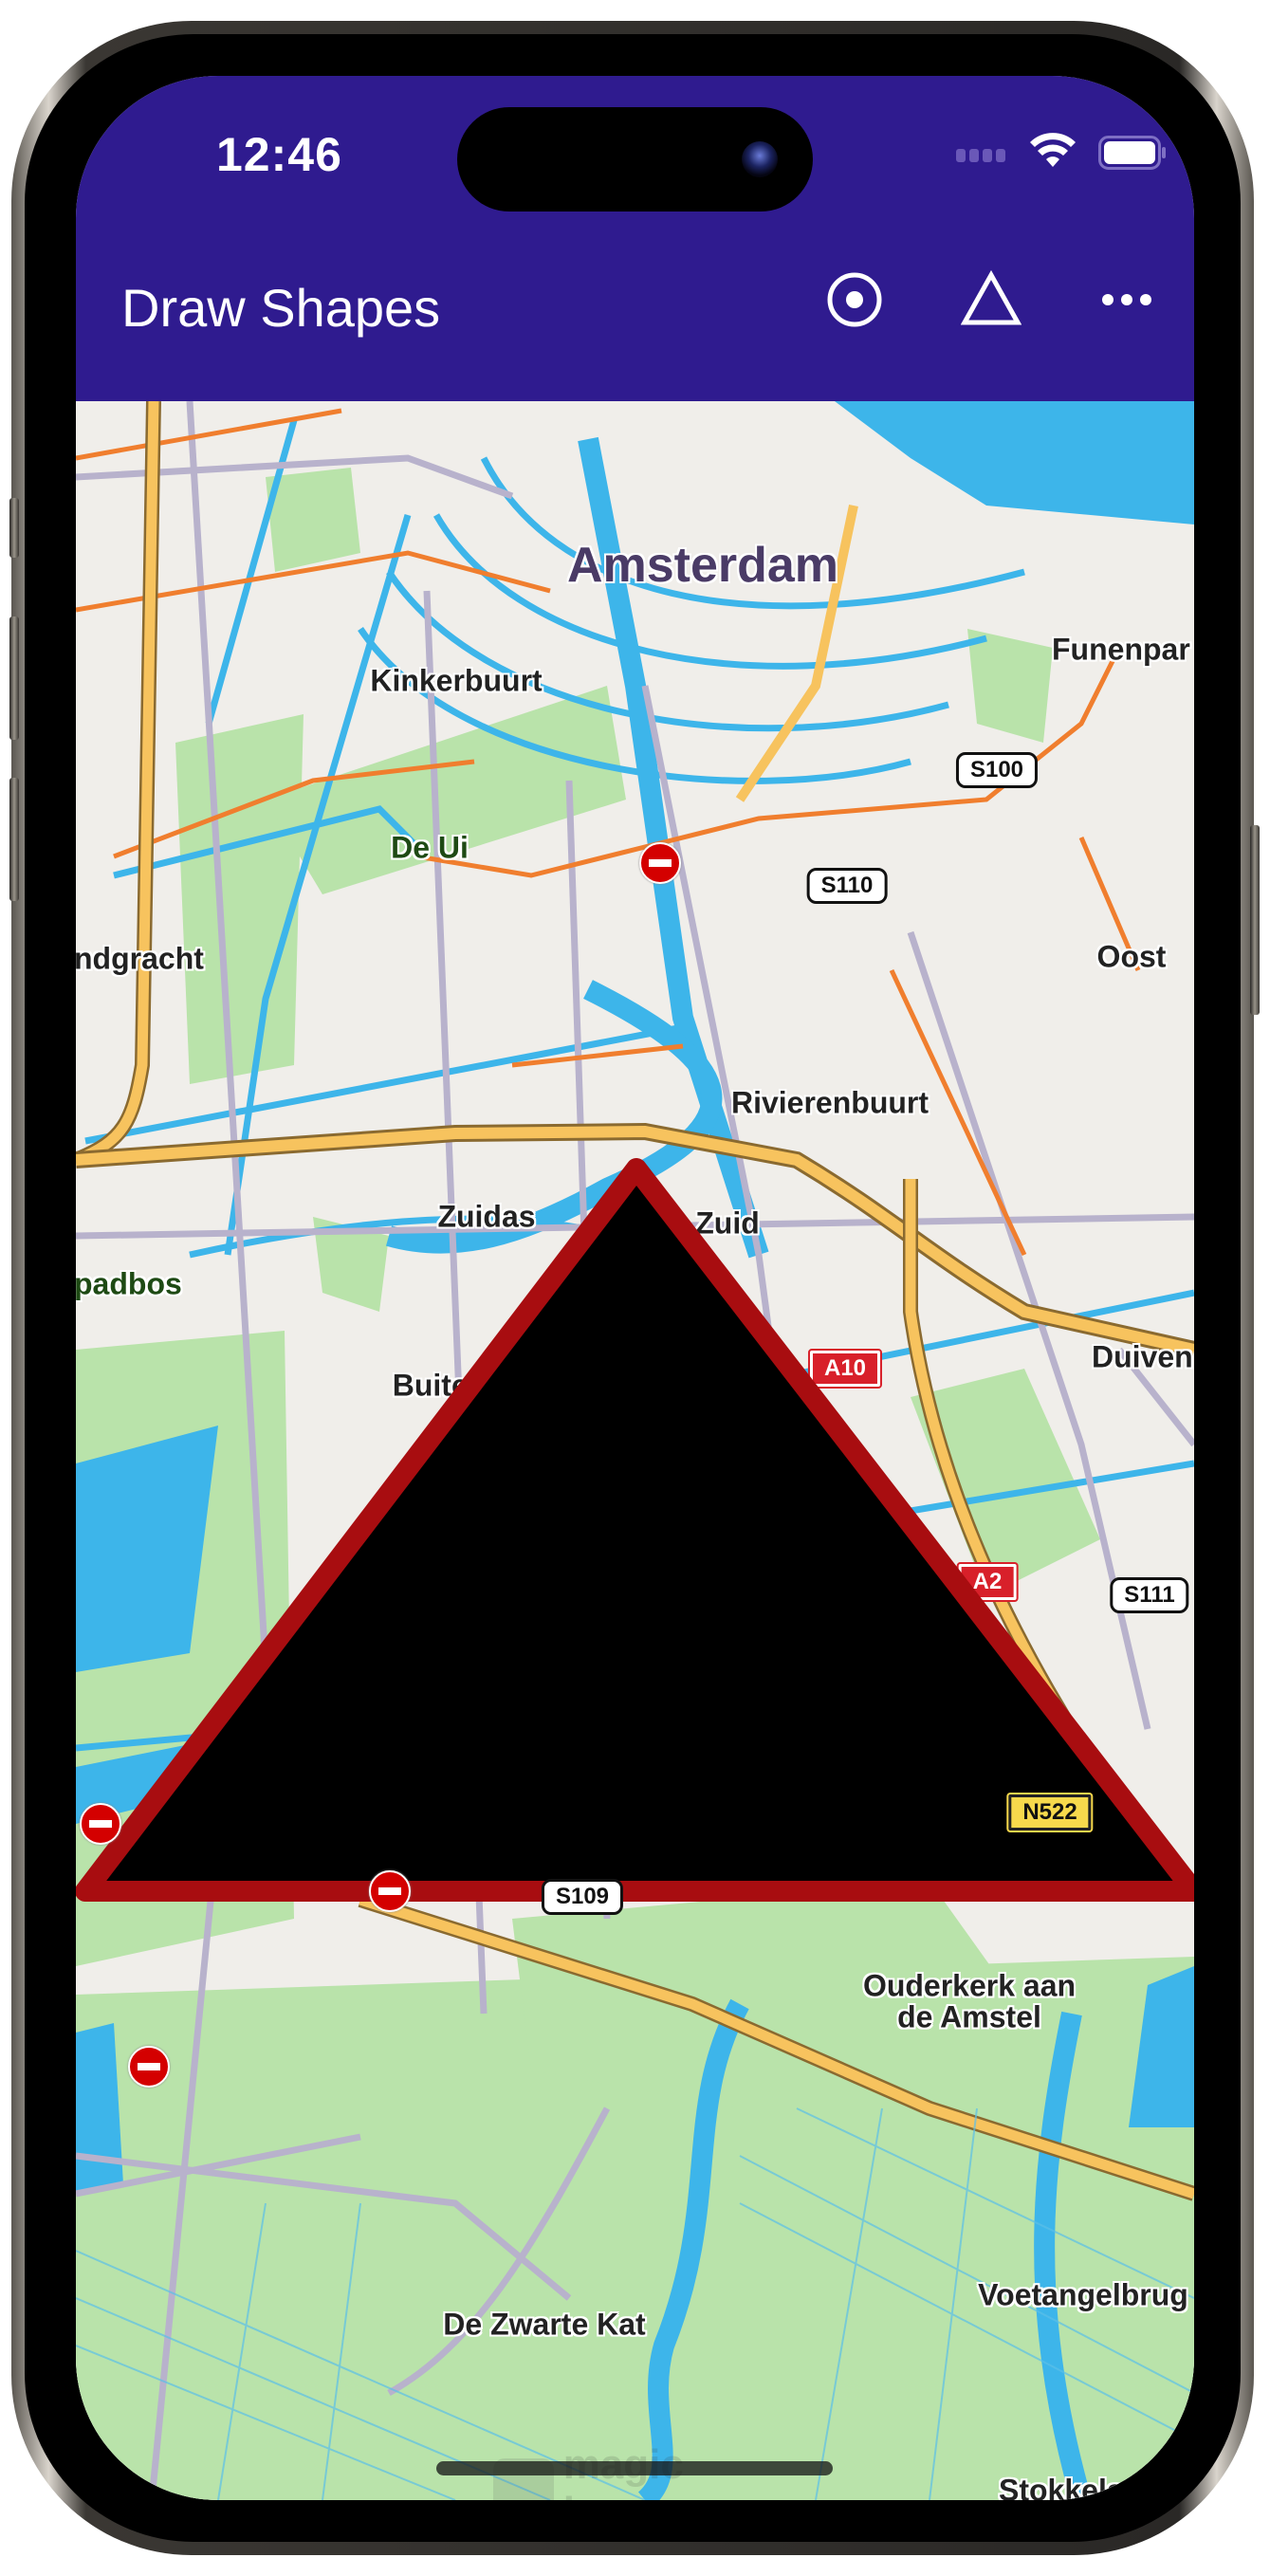 Image resolution: width=1270 pixels, height=2576 pixels. I want to click on more-options-button, so click(1127, 300).